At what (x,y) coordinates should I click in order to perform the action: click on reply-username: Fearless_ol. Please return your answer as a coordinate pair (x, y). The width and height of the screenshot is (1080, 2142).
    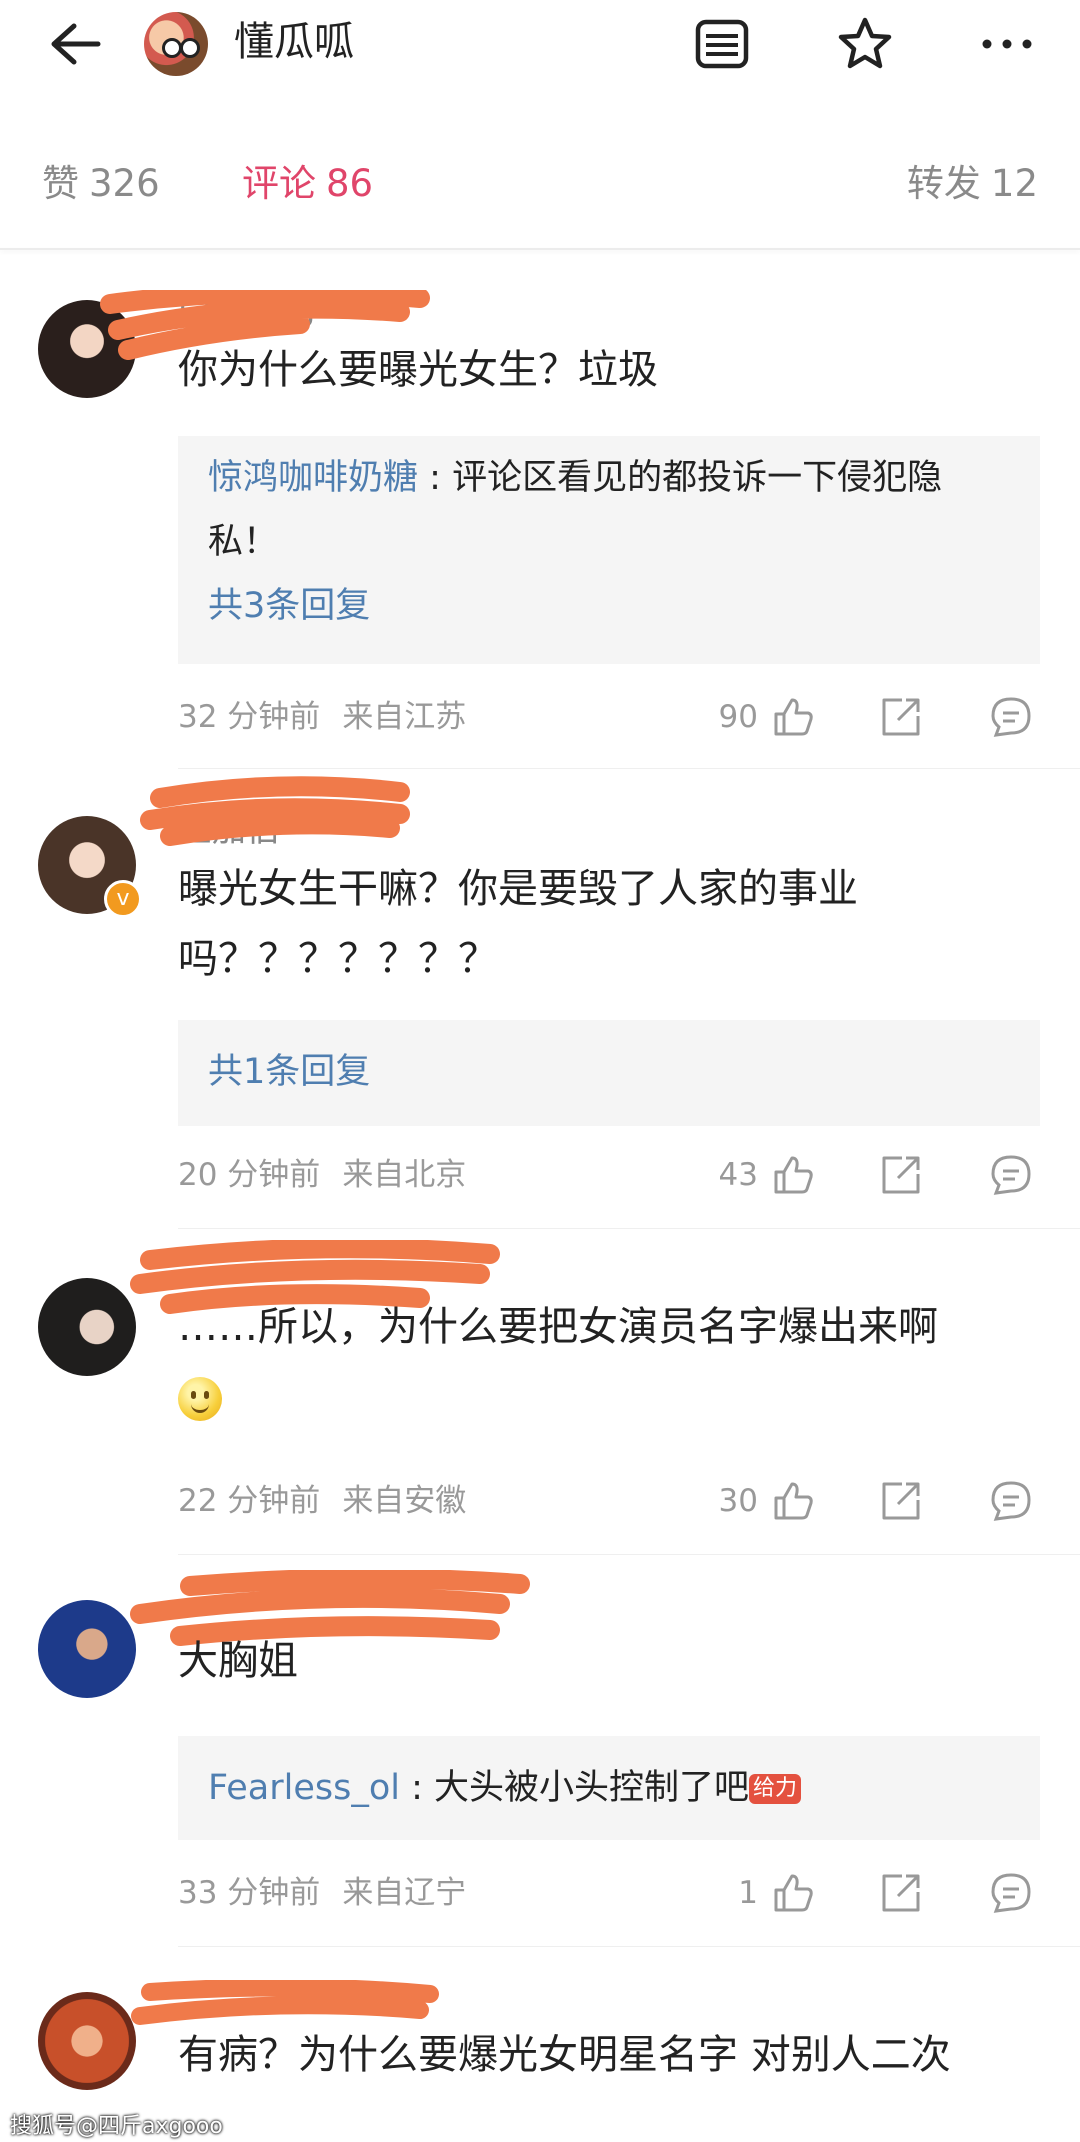
    Looking at the image, I should click on (304, 1788).